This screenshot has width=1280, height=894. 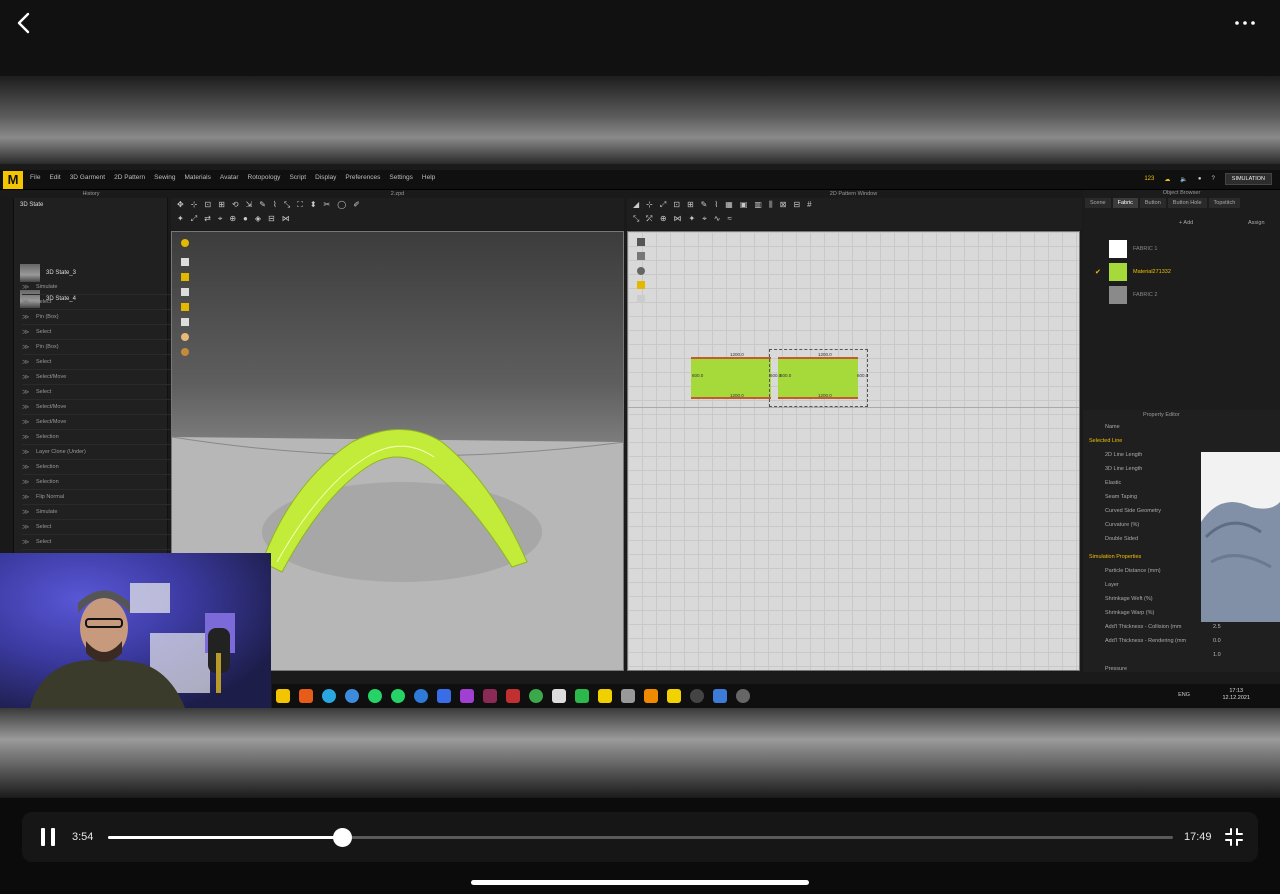 I want to click on exit-fullscreen-button, so click(x=1234, y=837).